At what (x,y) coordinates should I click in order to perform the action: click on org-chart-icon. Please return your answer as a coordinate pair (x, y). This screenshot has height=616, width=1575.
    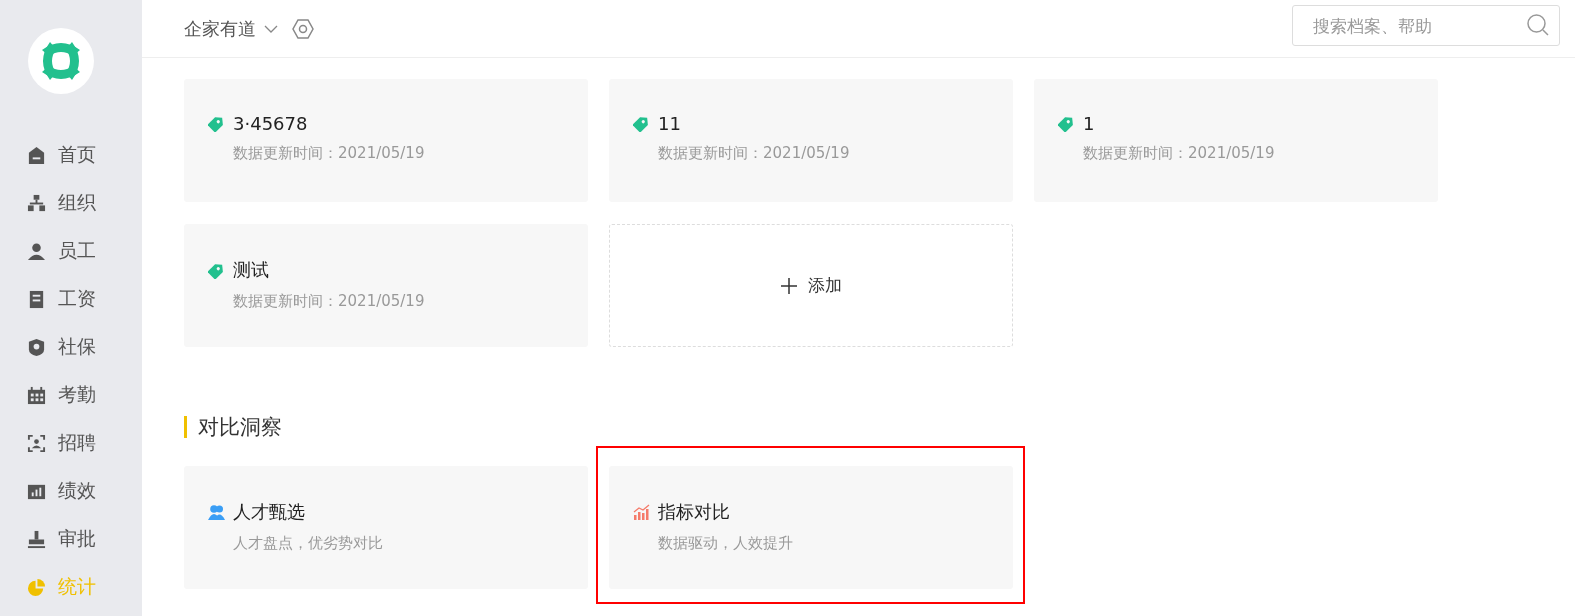
    Looking at the image, I should click on (36, 203).